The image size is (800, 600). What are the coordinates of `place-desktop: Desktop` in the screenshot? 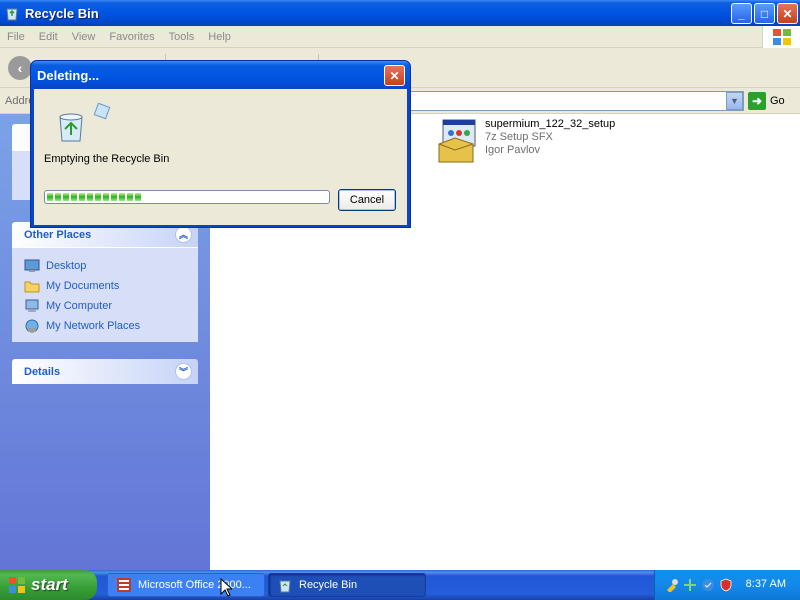 It's located at (106, 266).